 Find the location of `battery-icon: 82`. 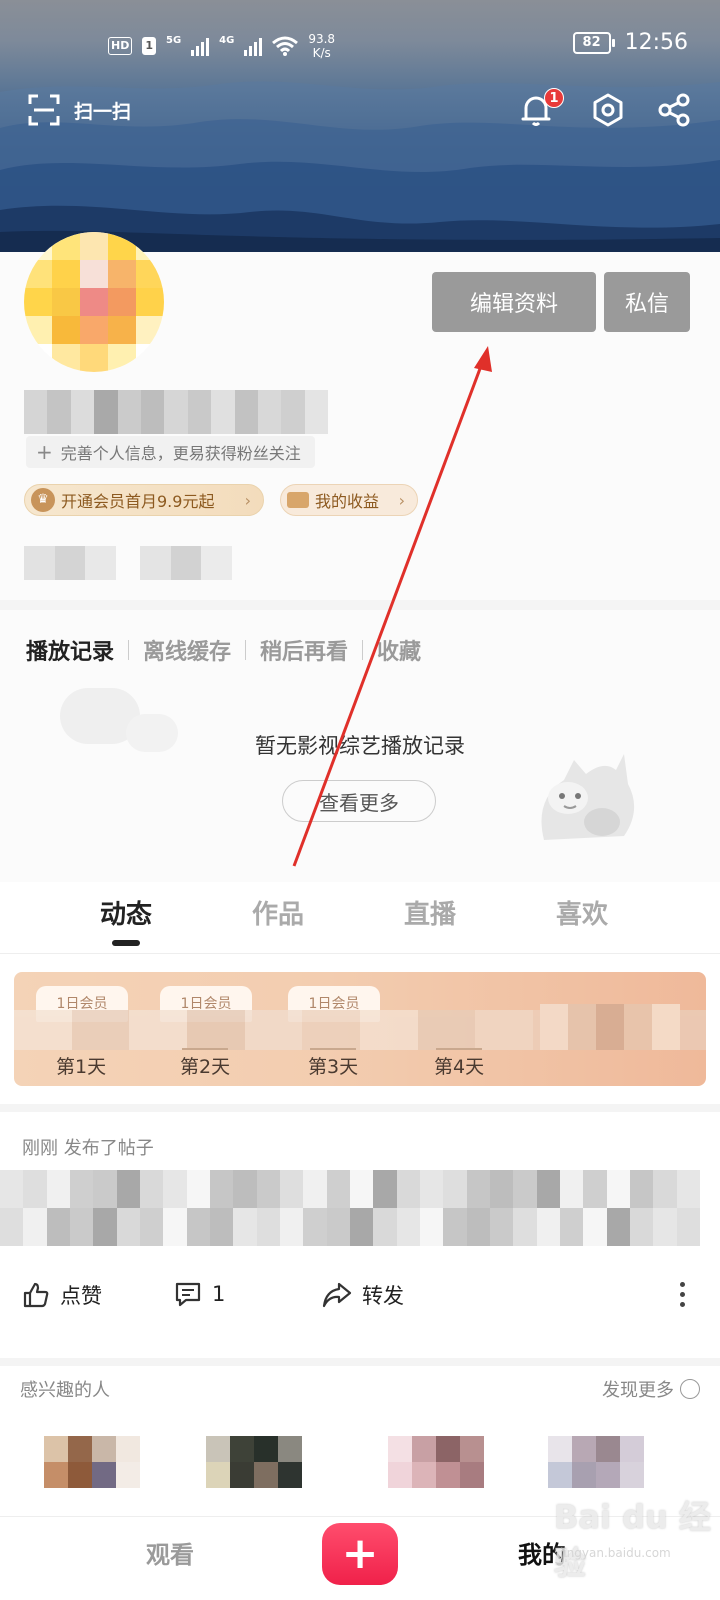

battery-icon: 82 is located at coordinates (593, 42).